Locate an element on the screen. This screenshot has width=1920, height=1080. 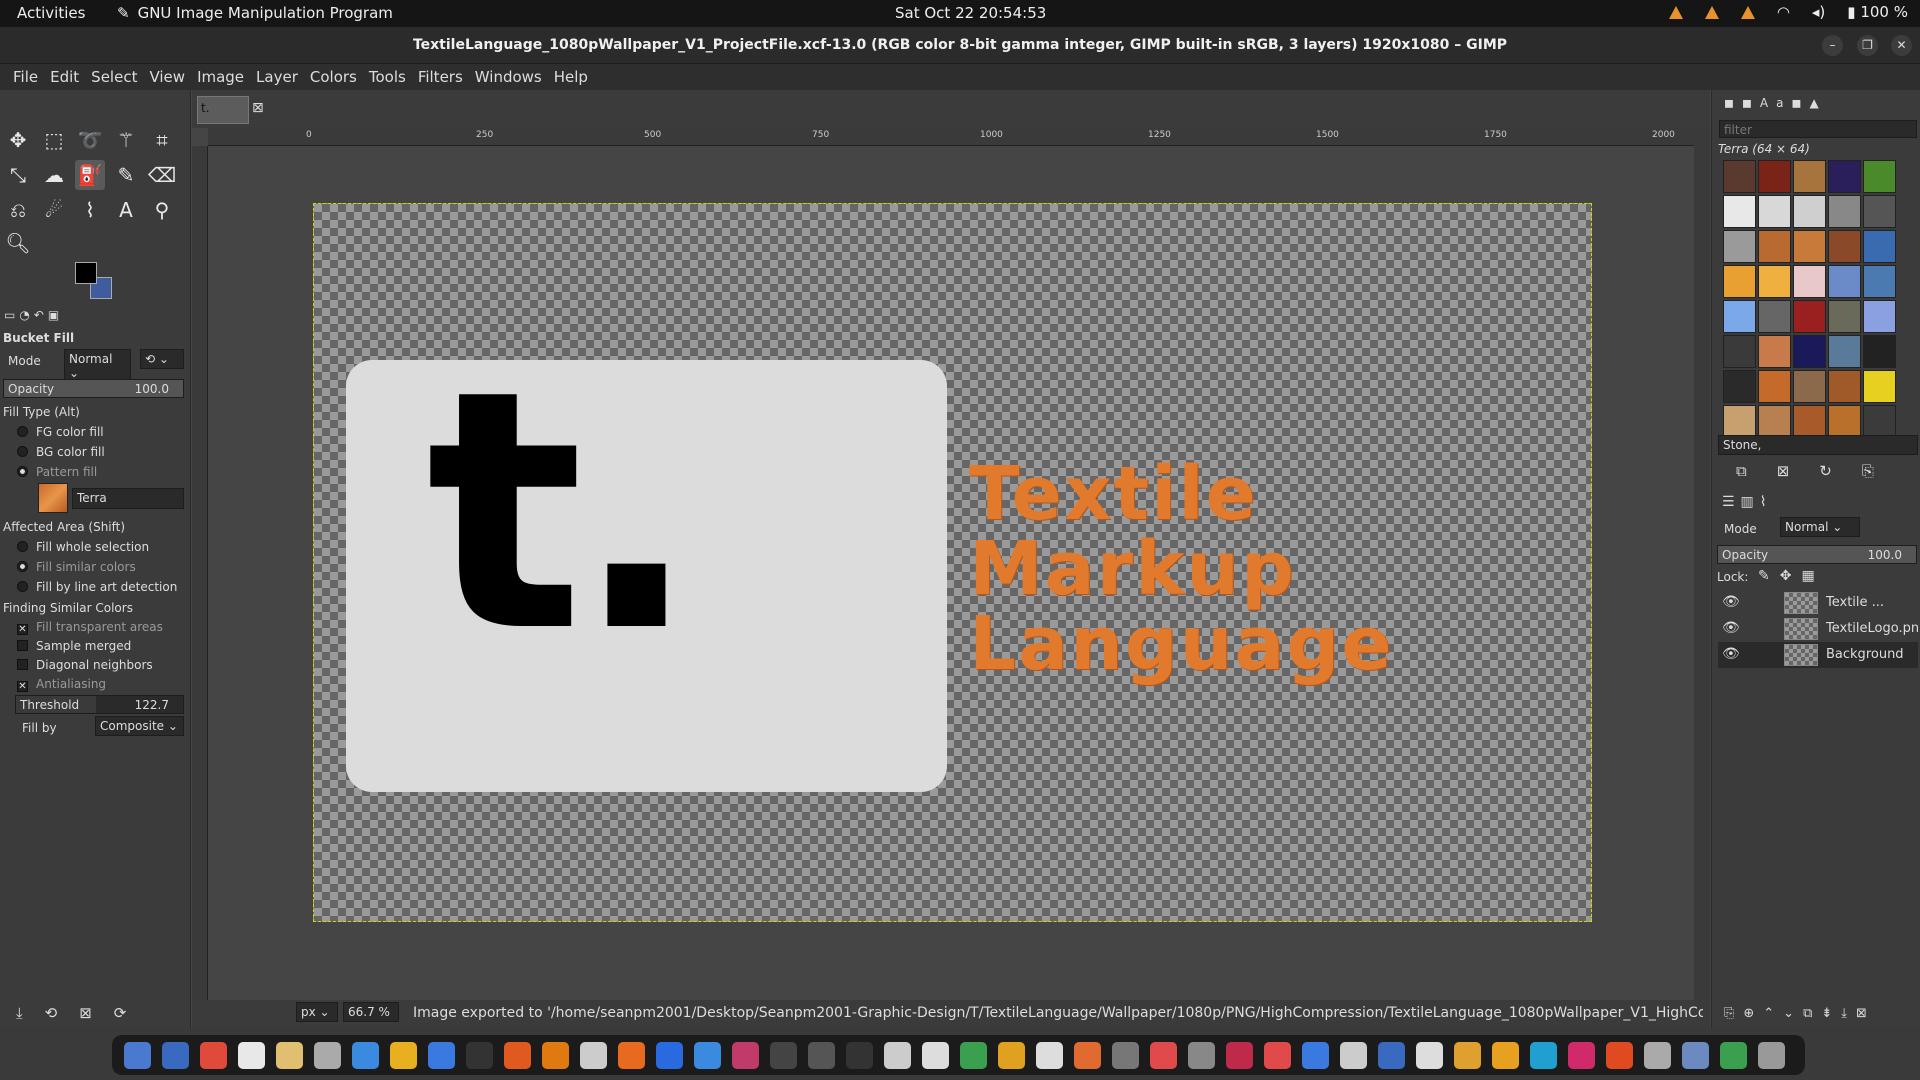
rect-select-tool-icon: ⬚ is located at coordinates (54, 140).